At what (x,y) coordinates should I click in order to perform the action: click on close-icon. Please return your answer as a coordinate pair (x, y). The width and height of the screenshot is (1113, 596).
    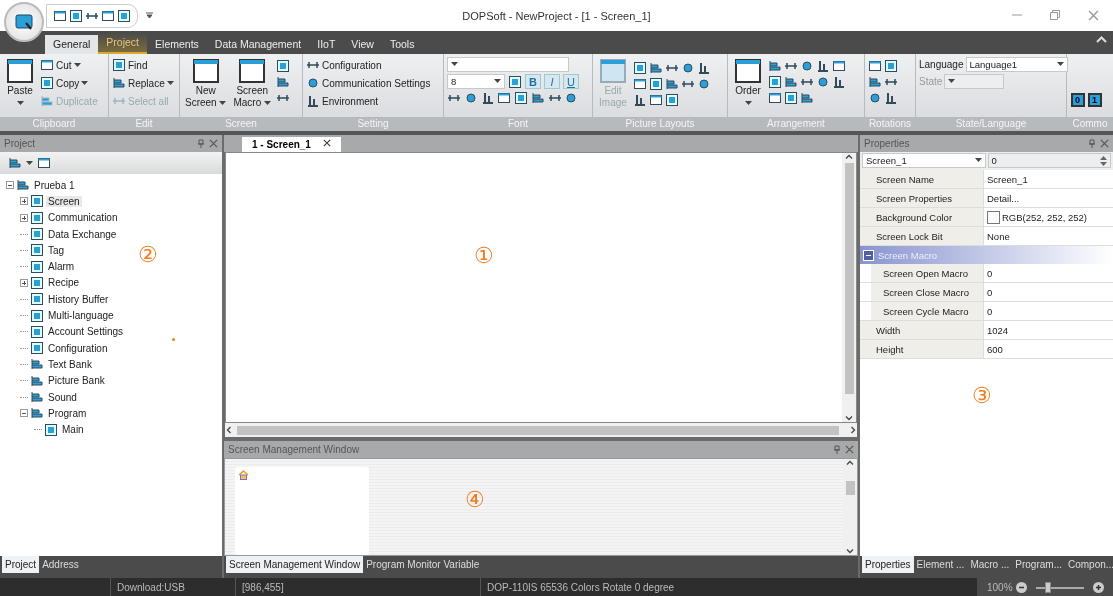
    Looking at the image, I should click on (326, 143).